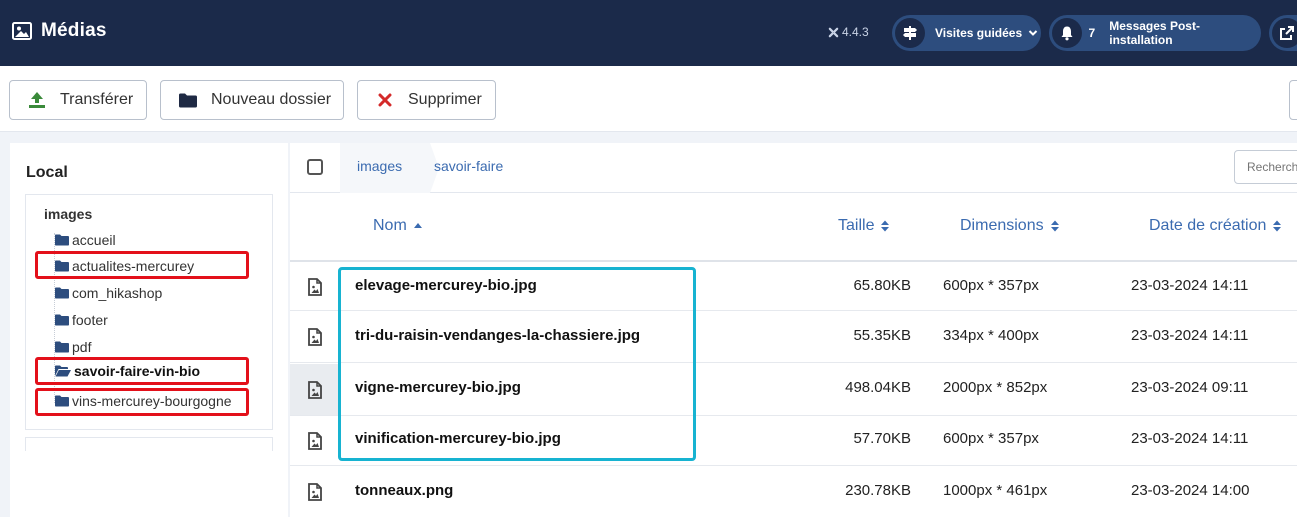  I want to click on joomla-icon, so click(833, 32).